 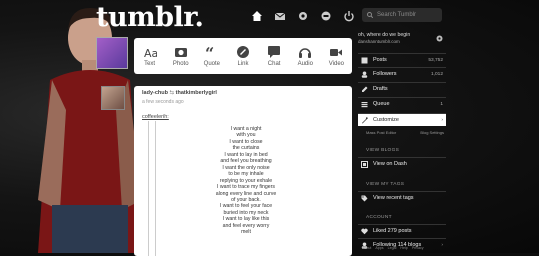 I want to click on sidebar-item-drafts: Drafts, so click(x=402, y=88).